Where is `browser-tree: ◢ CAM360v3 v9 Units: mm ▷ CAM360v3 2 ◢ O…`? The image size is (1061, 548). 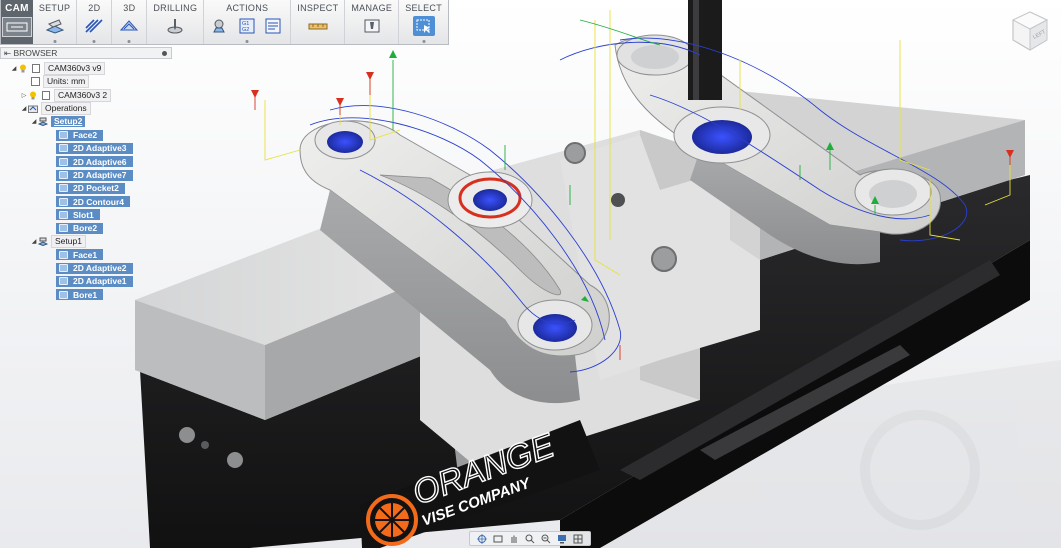 browser-tree: ◢ CAM360v3 v9 Units: mm ▷ CAM360v3 2 ◢ O… is located at coordinates (86, 181).